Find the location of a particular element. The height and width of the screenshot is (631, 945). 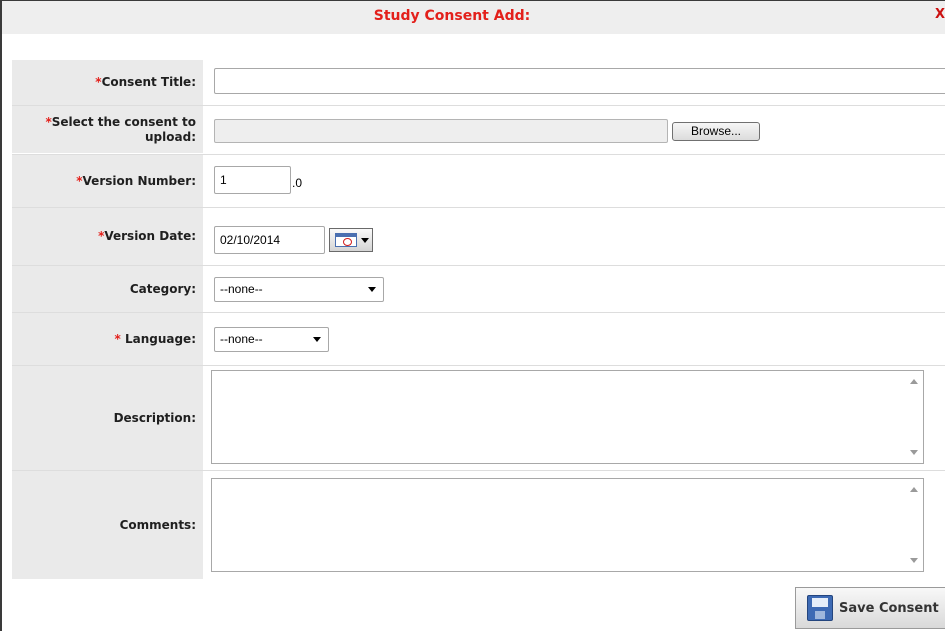

version-date-input is located at coordinates (269, 240).